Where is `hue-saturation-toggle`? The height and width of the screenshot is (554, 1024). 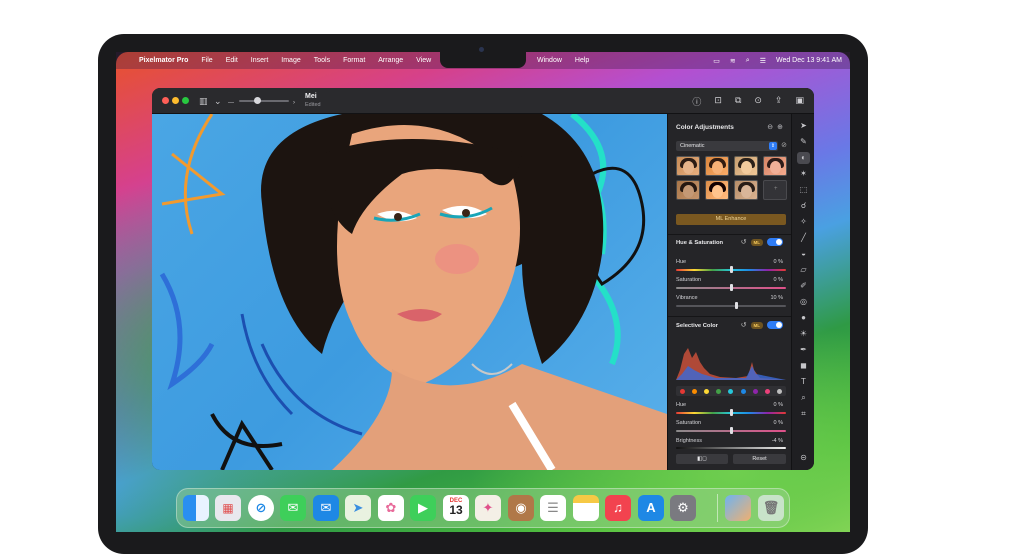 hue-saturation-toggle is located at coordinates (775, 242).